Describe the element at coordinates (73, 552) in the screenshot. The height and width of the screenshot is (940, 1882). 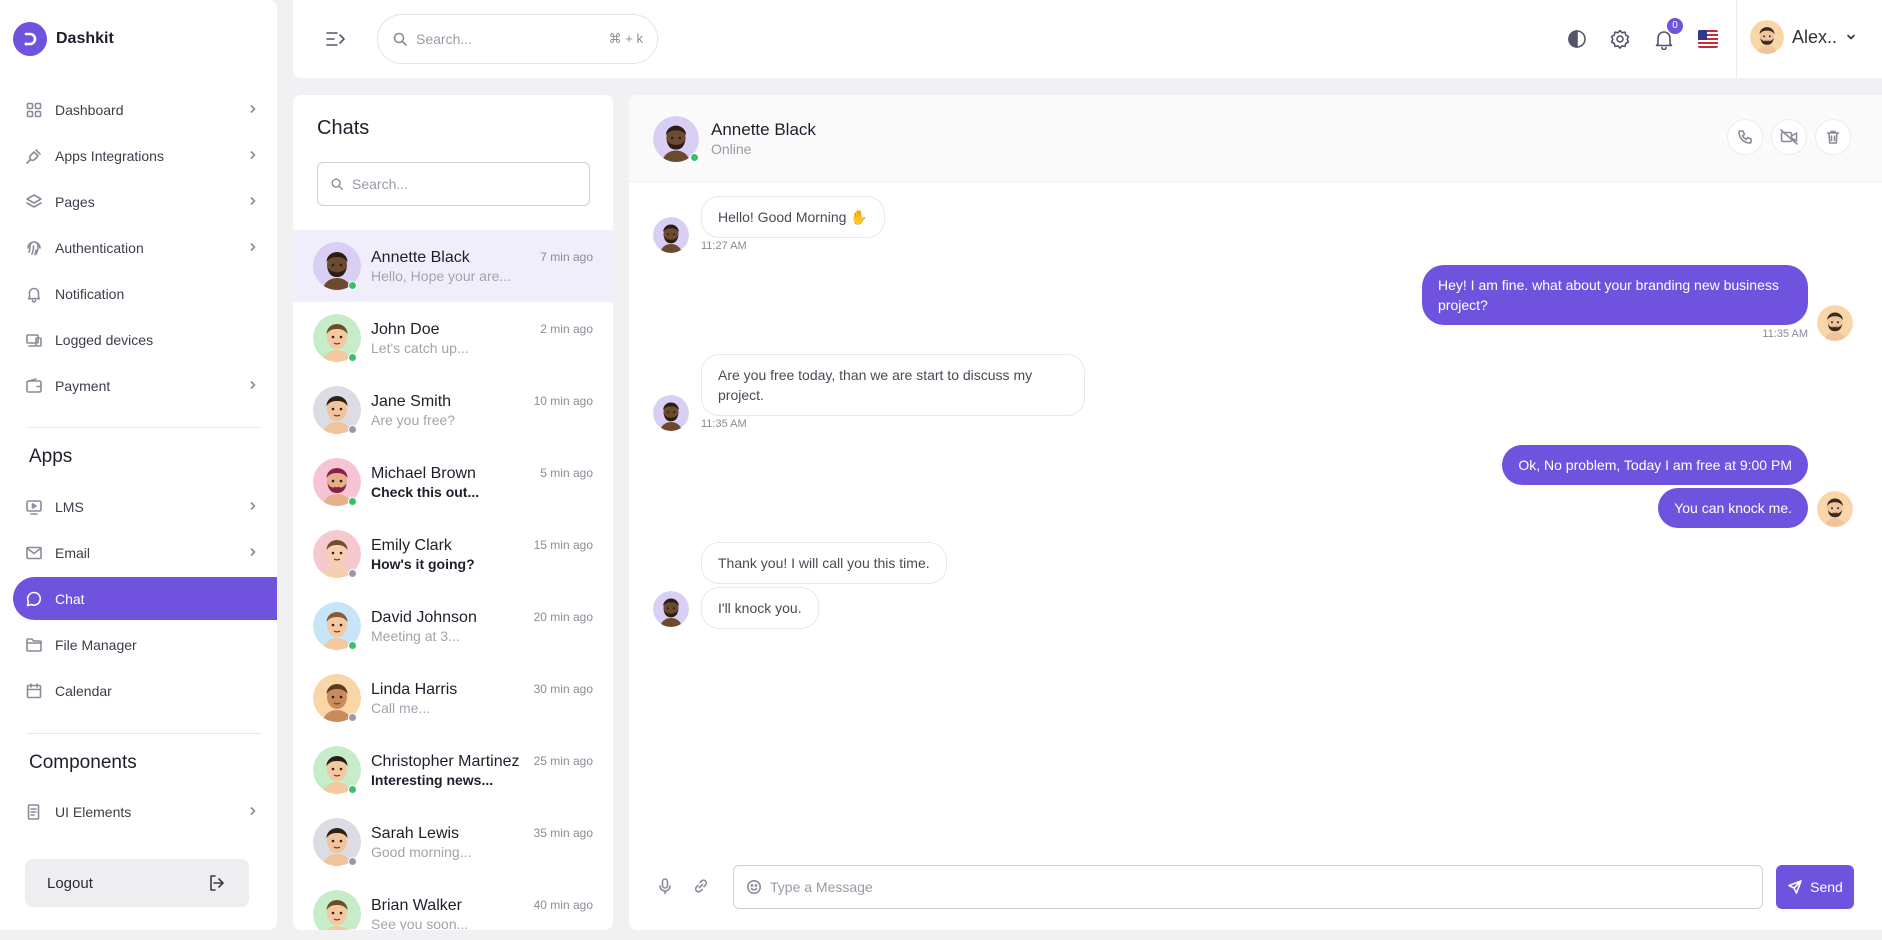
I see `sidebar-item-label: Email` at that location.